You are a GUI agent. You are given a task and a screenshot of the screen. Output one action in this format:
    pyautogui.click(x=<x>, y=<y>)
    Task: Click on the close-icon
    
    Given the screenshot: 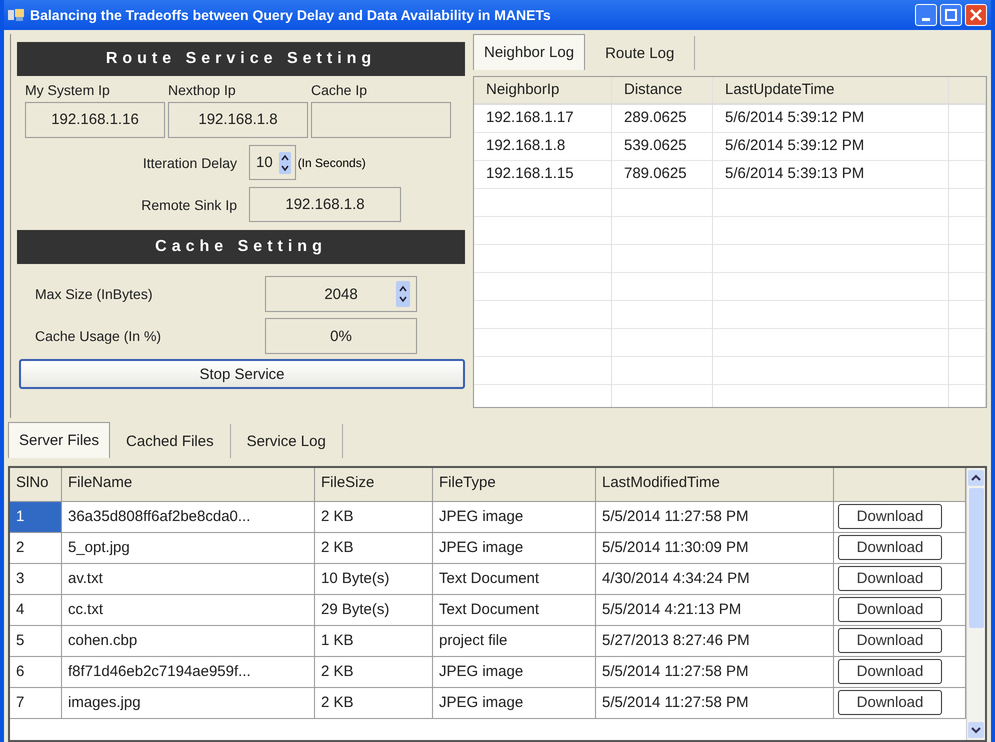 What is the action you would take?
    pyautogui.click(x=976, y=15)
    